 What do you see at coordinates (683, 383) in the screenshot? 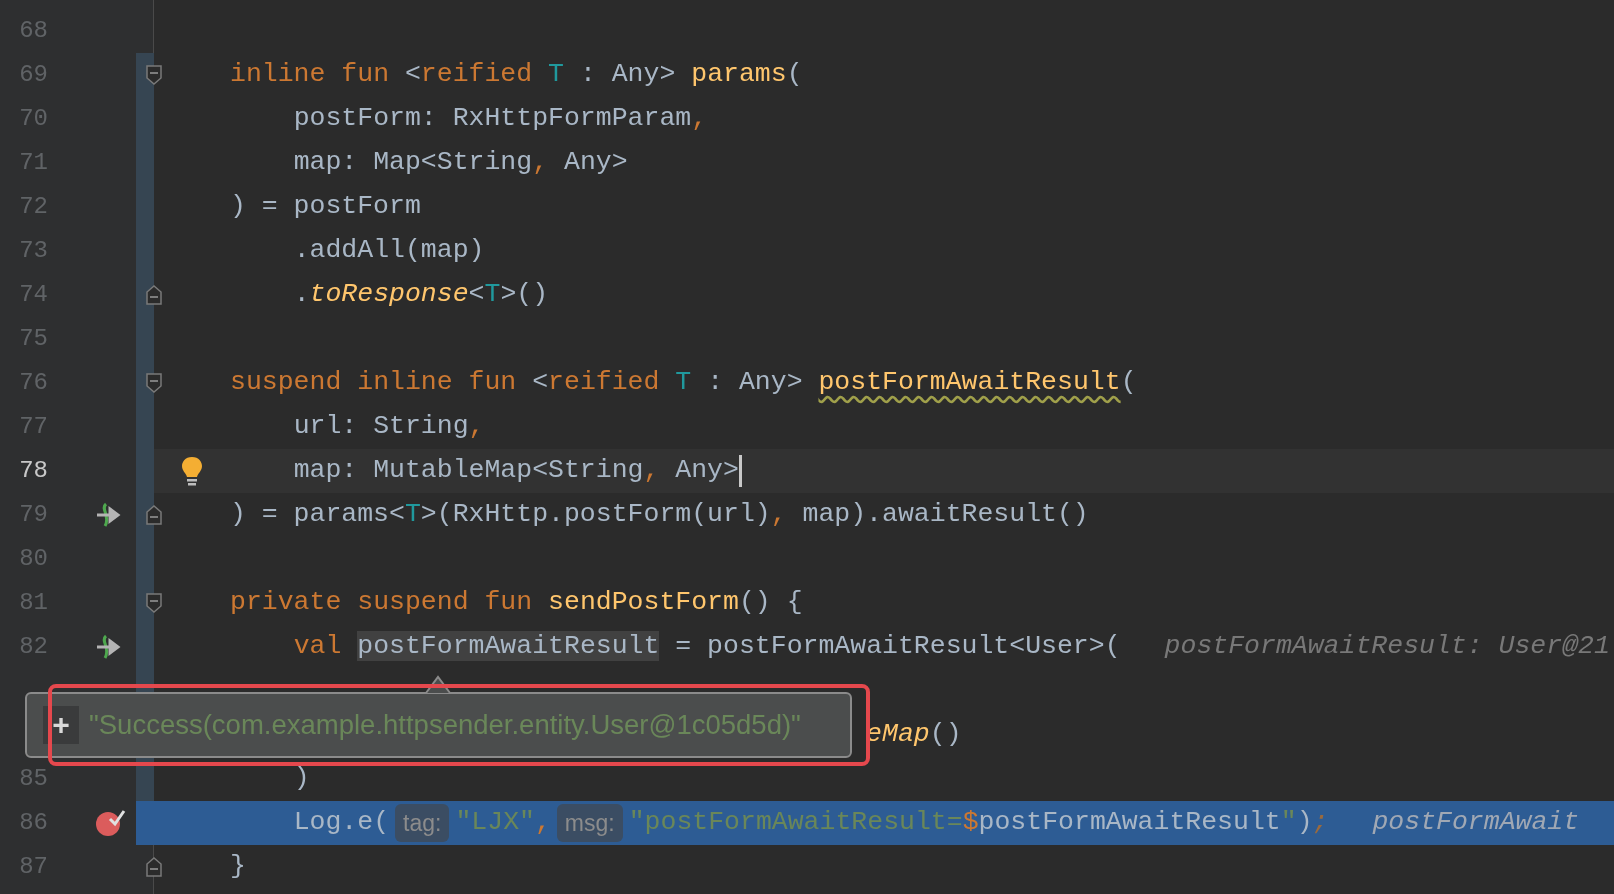
I see `code-text: suspend inline fun <reified T : Any> postFormAwaitResult(` at bounding box center [683, 383].